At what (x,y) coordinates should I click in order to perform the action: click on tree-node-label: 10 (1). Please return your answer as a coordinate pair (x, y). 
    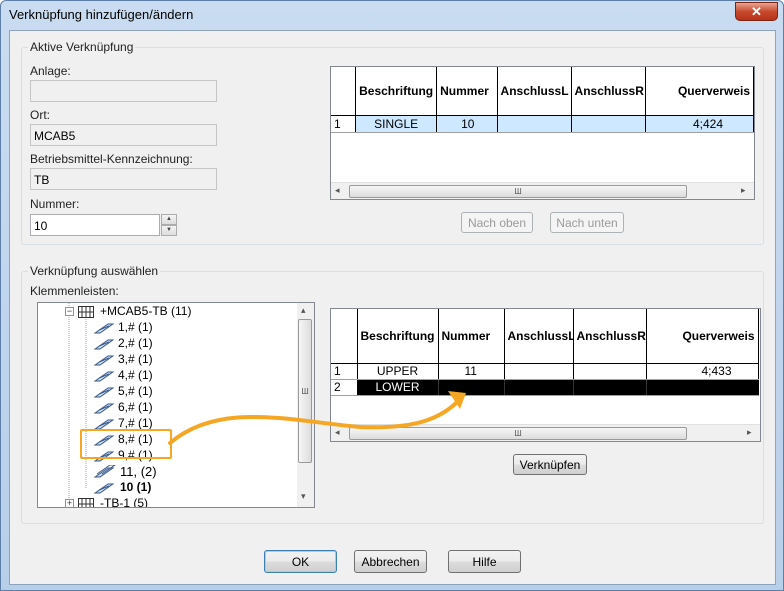
    Looking at the image, I should click on (136, 487).